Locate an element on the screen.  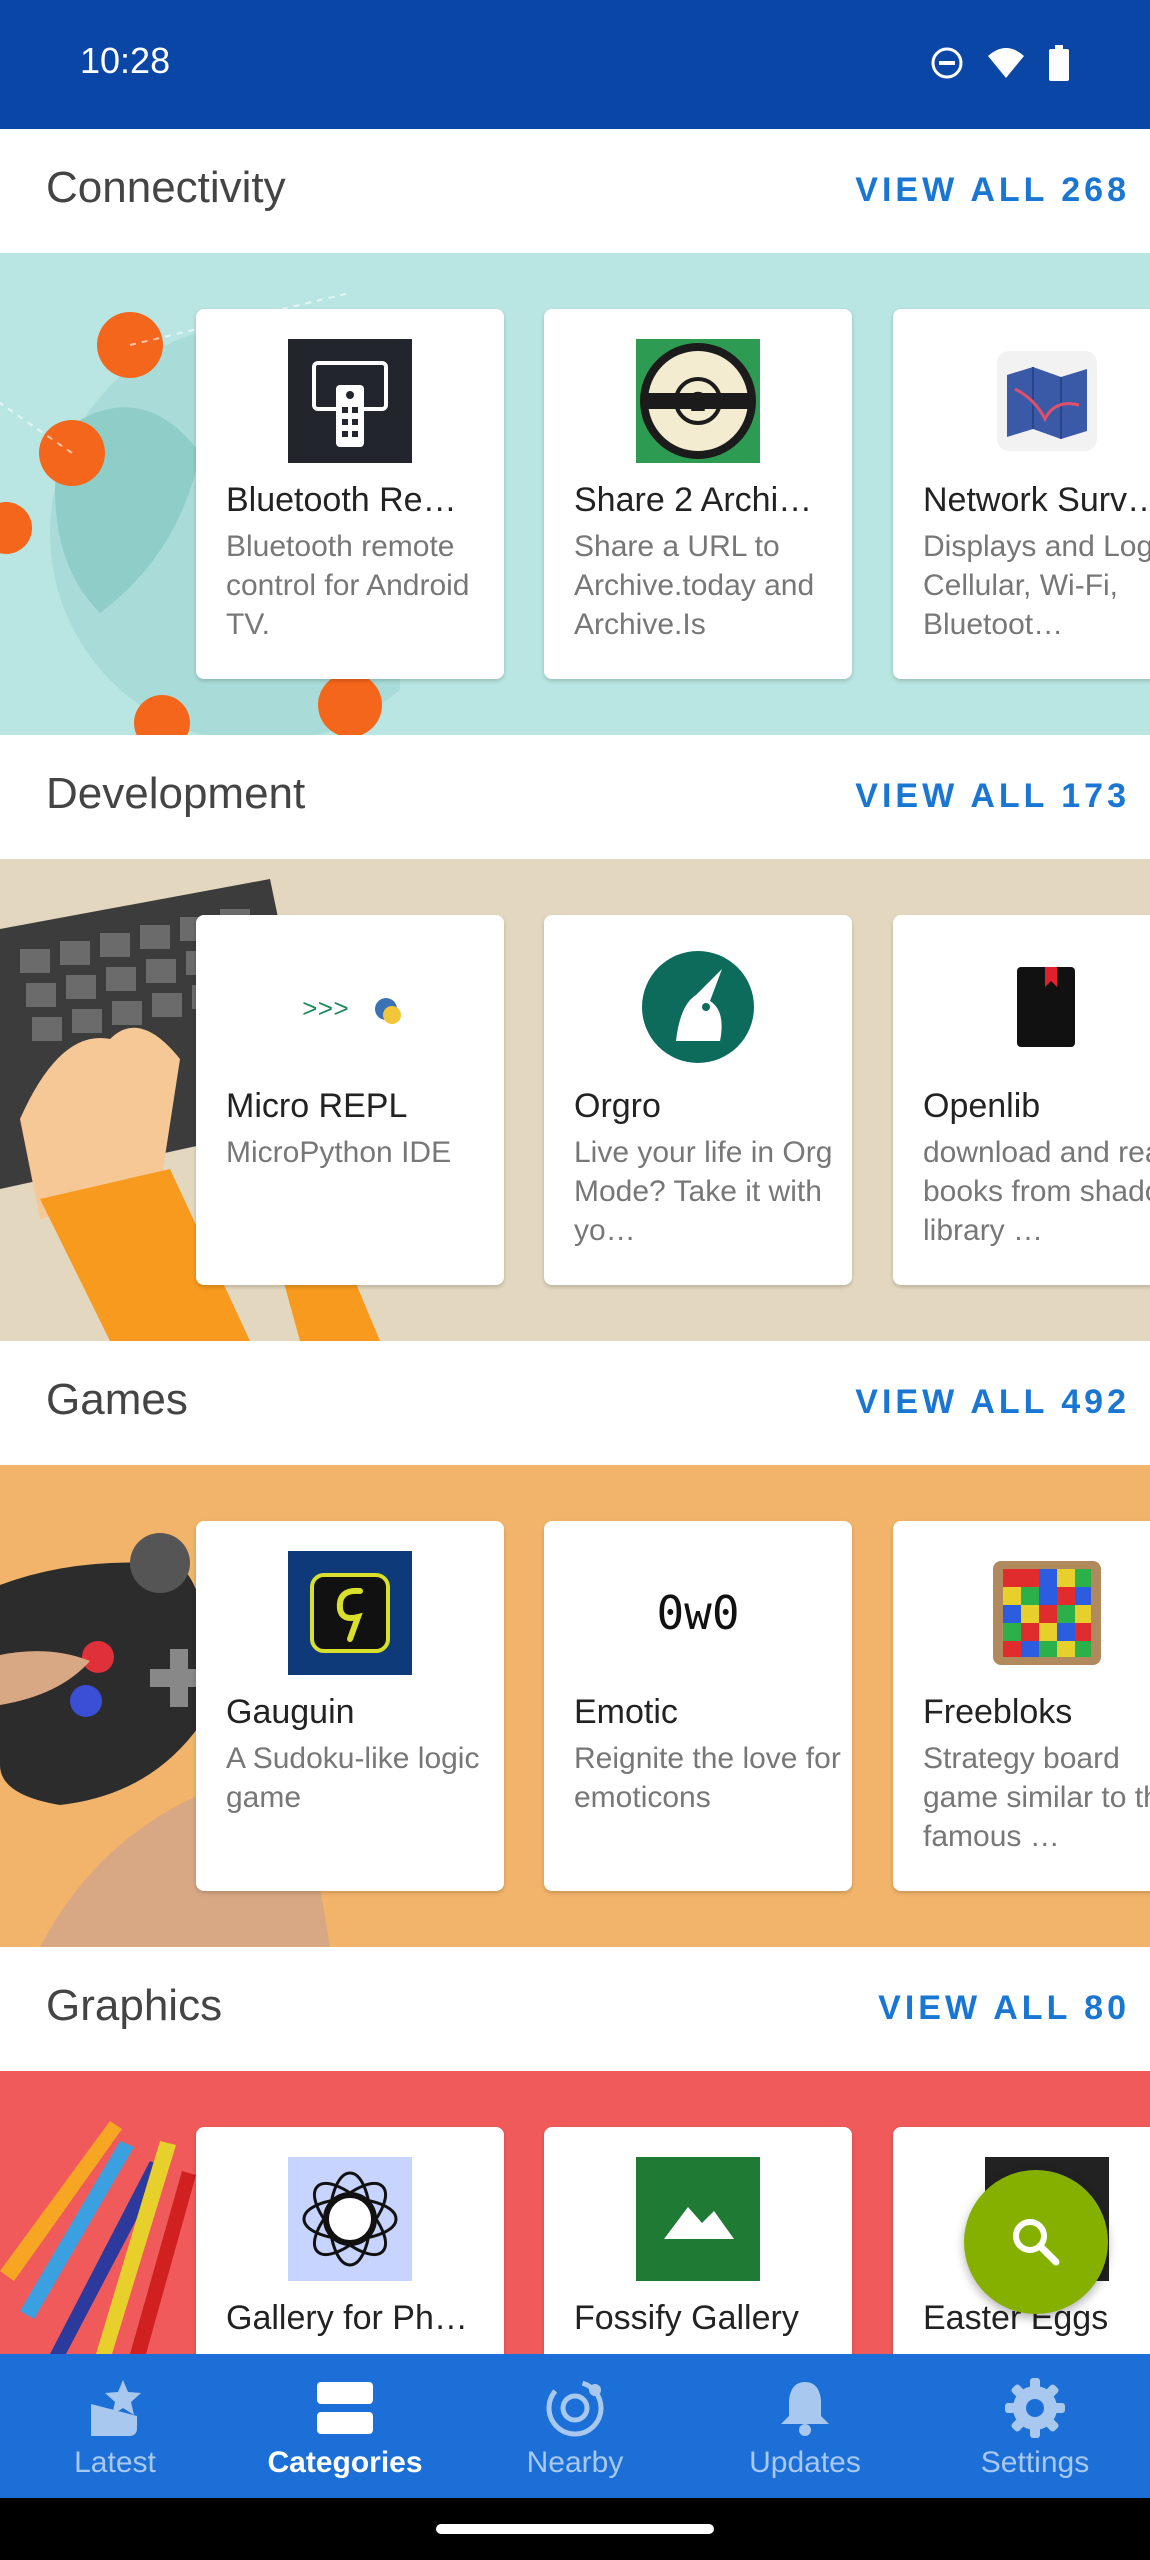
wifi-icon is located at coordinates (1006, 63).